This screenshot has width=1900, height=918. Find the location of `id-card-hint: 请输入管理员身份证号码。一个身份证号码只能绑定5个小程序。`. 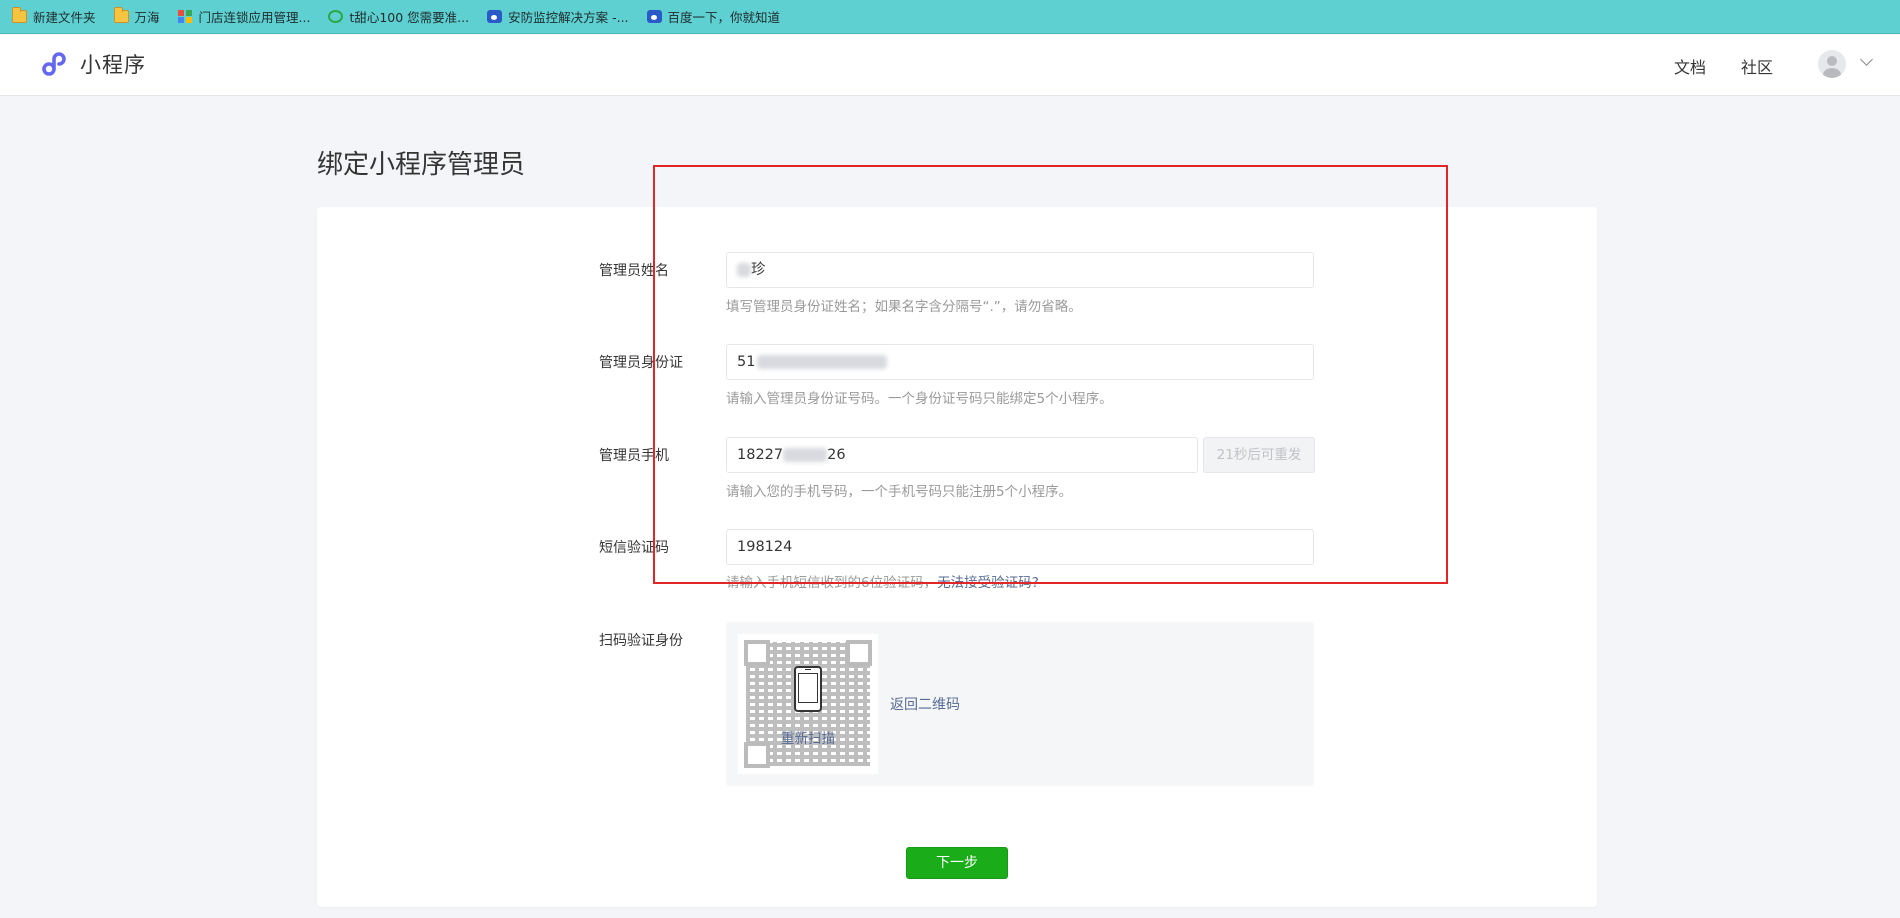

id-card-hint: 请输入管理员身份证号码。一个身份证号码只能绑定5个小程序。 is located at coordinates (919, 399).